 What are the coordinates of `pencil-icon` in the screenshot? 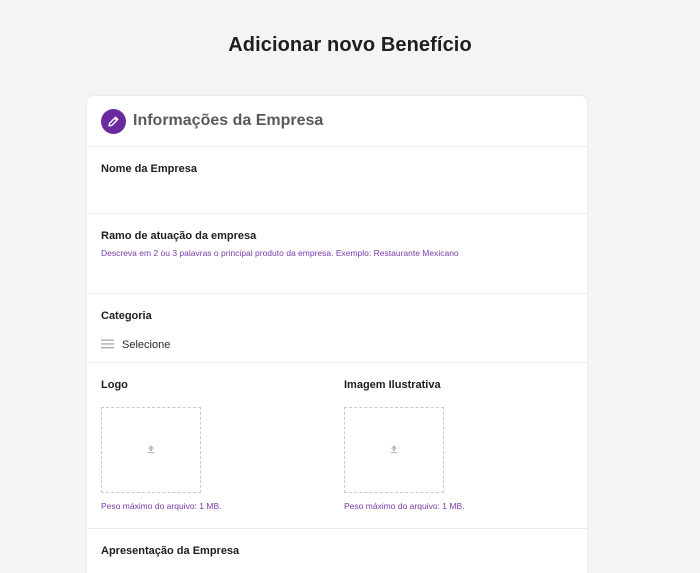 It's located at (113, 121).